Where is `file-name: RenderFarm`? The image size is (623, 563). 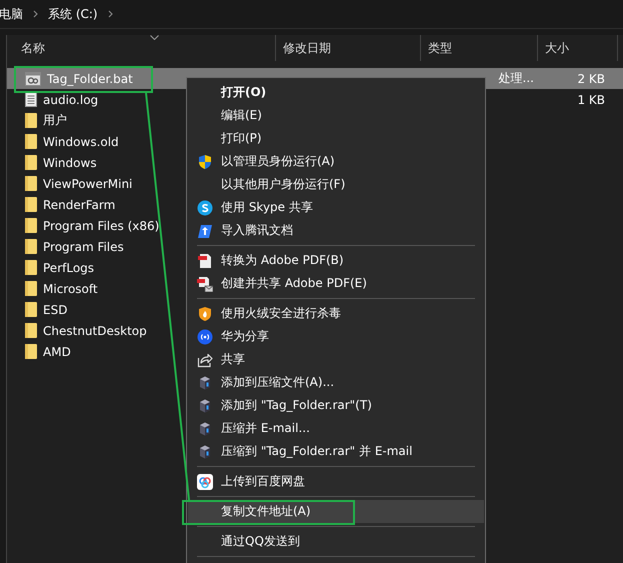 file-name: RenderFarm is located at coordinates (79, 205).